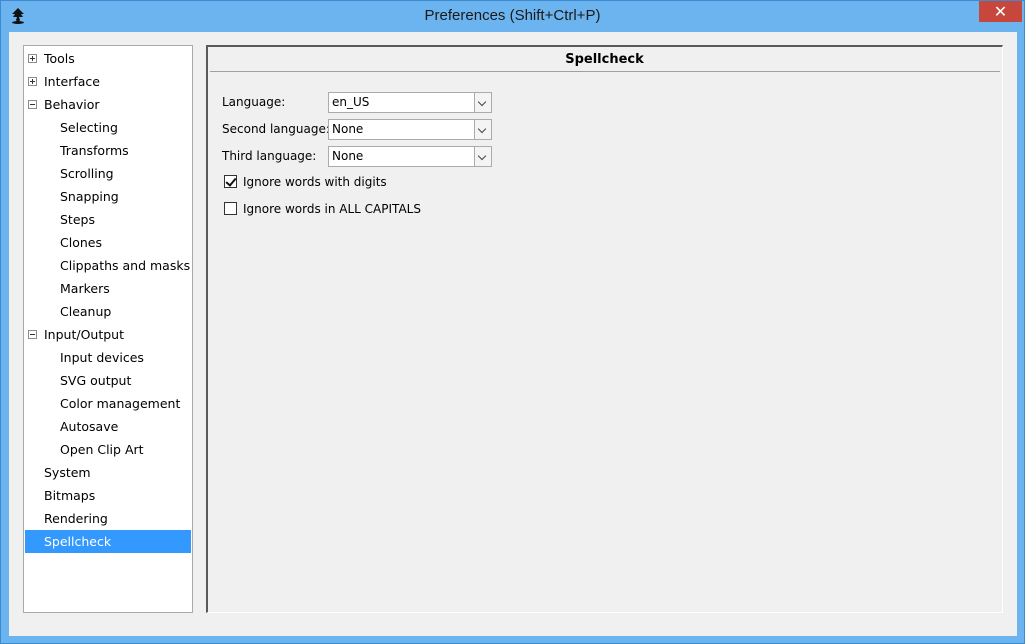 This screenshot has height=644, width=1025. I want to click on tree-item-rendering: Rendering, so click(76, 518).